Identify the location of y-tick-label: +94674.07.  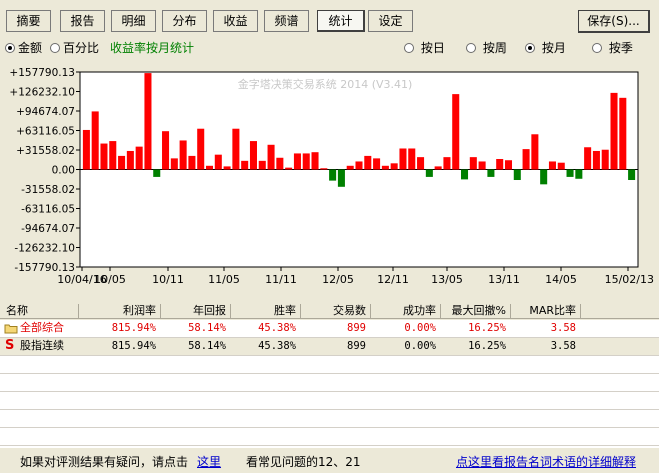
(45, 112).